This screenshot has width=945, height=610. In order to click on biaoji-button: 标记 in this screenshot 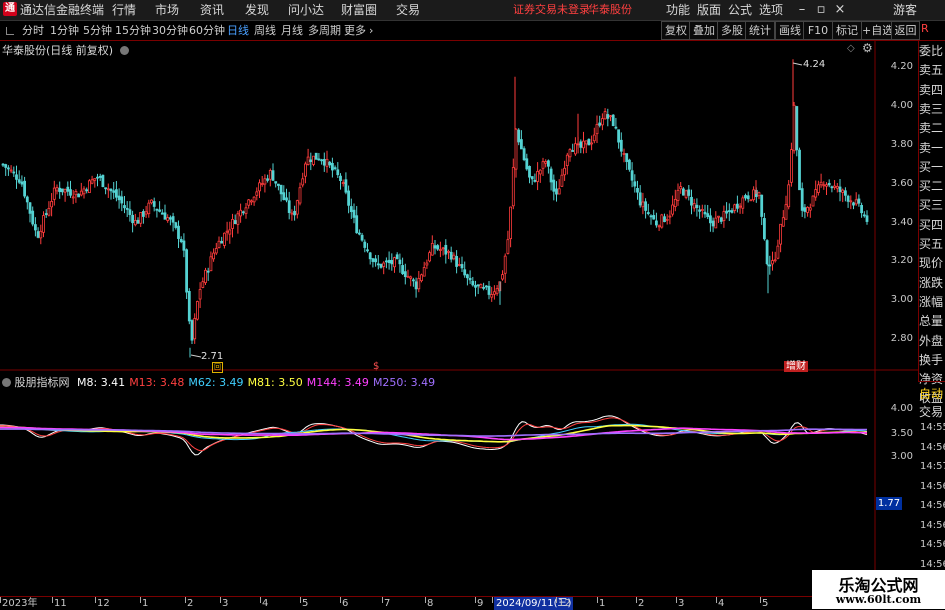, I will do `click(847, 30)`.